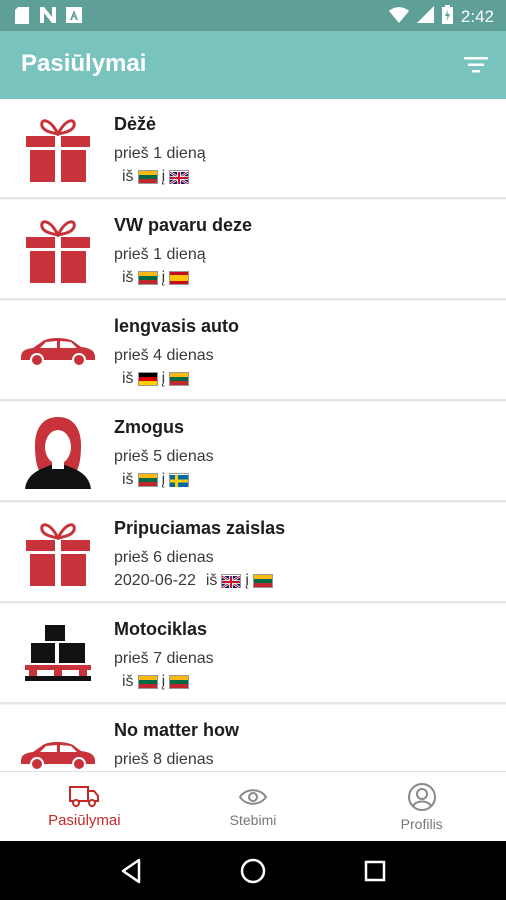 The image size is (506, 900). I want to click on offer-time: prieš 7 dienas, so click(164, 658).